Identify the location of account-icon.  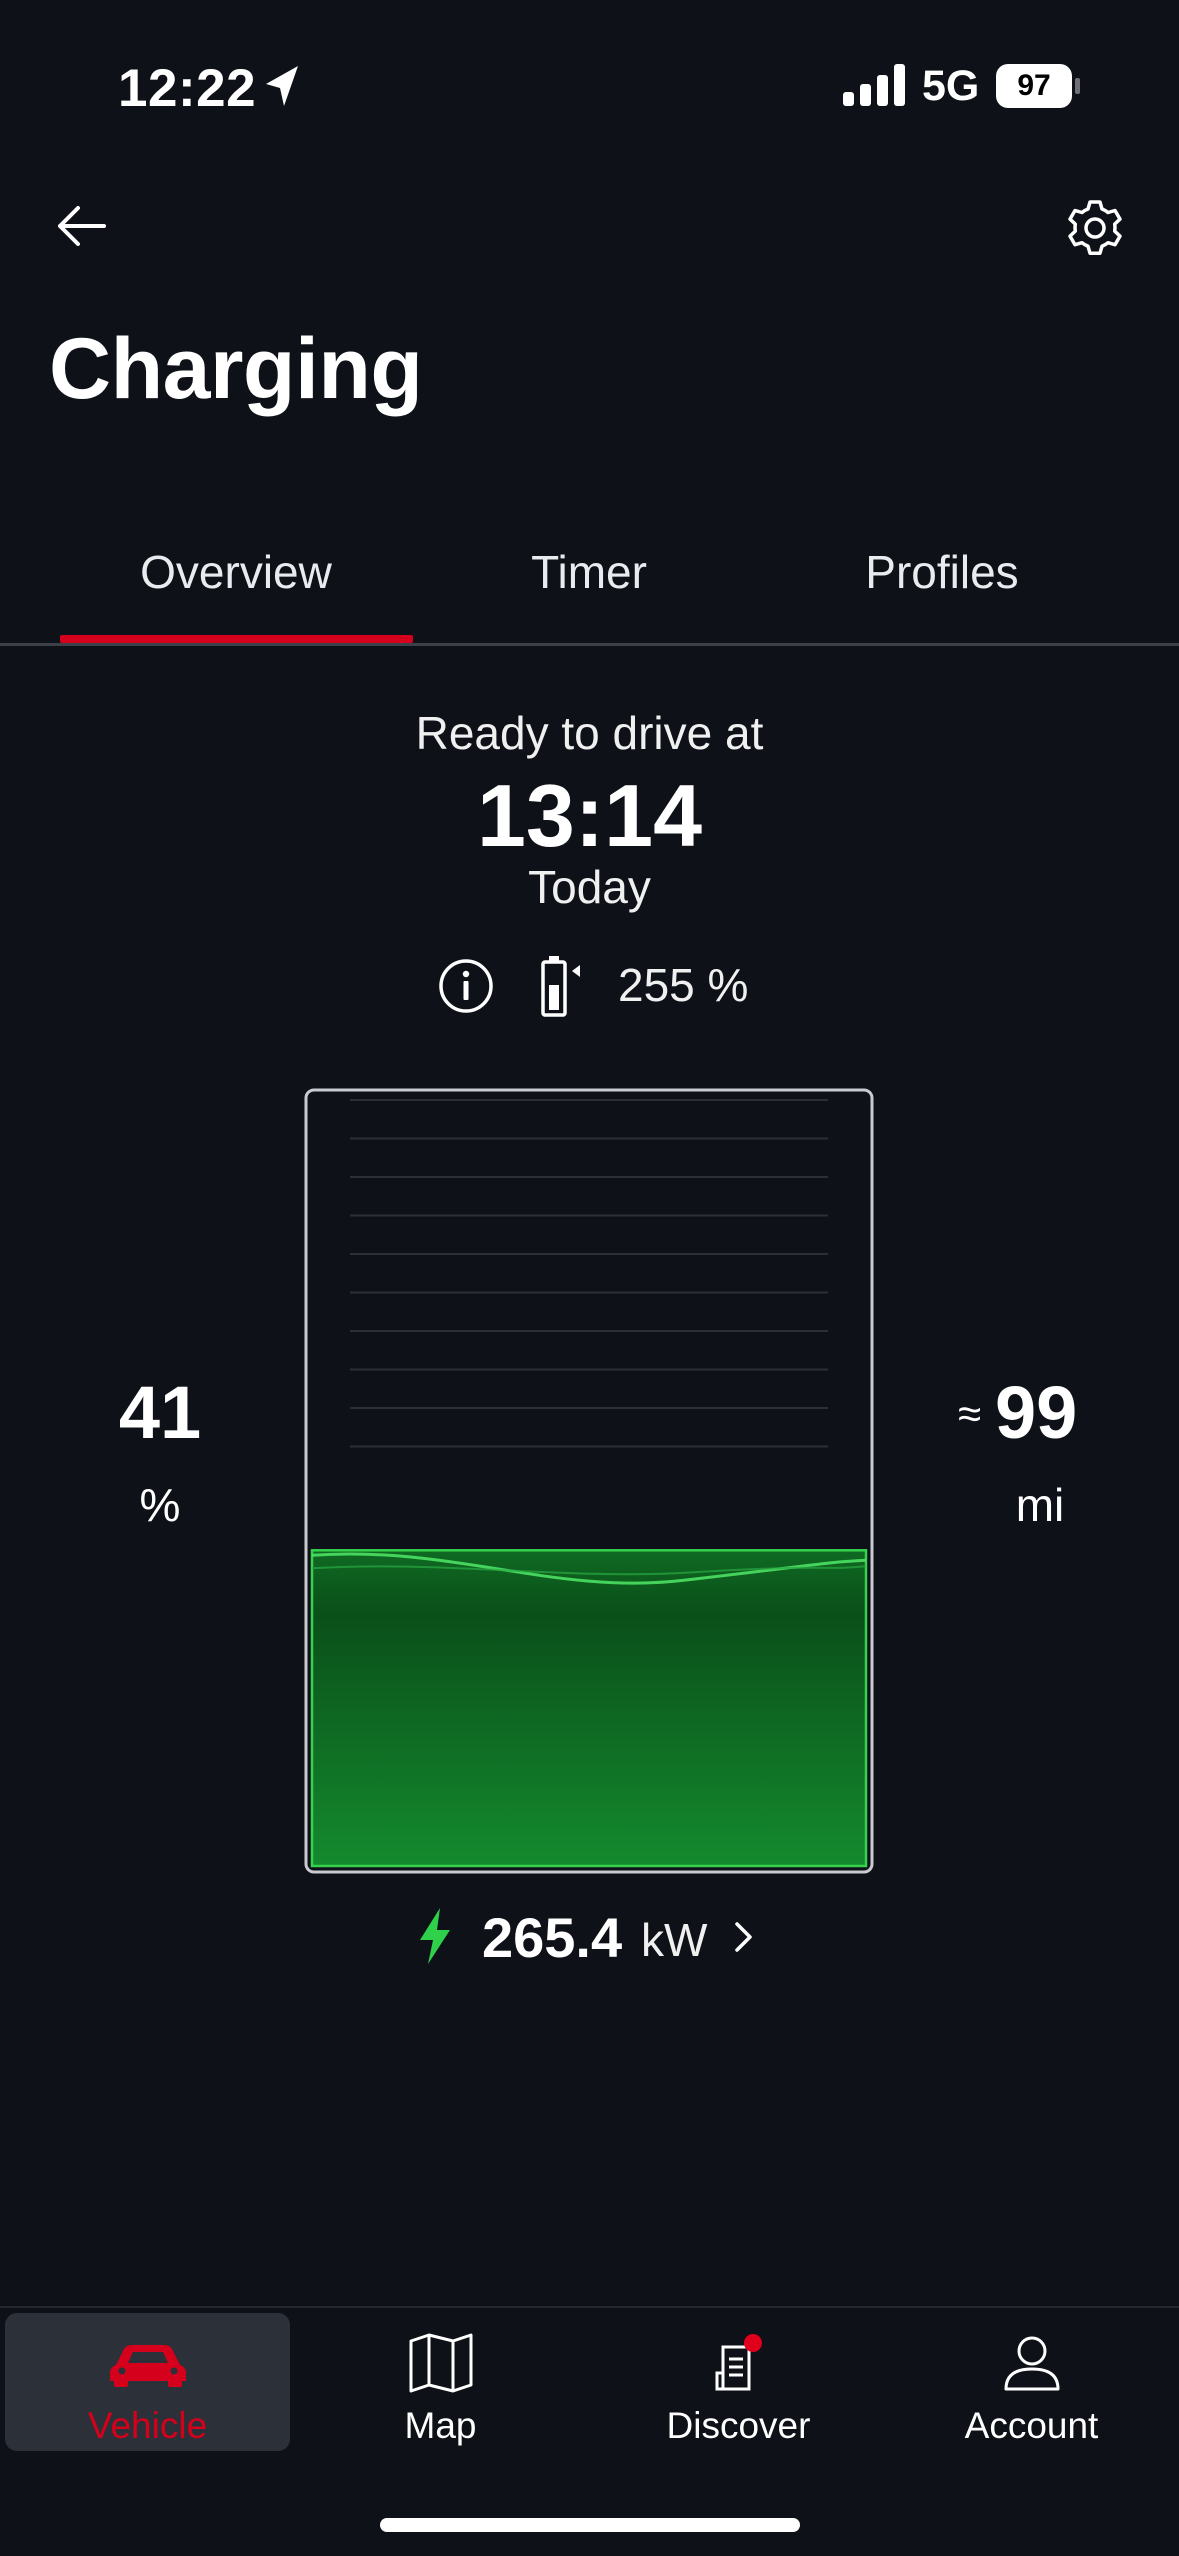
(1031, 2363).